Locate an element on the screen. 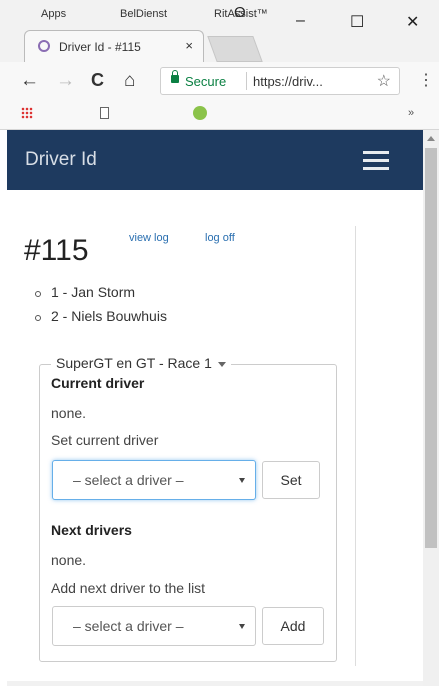 The height and width of the screenshot is (686, 439). column-divider is located at coordinates (355, 446).